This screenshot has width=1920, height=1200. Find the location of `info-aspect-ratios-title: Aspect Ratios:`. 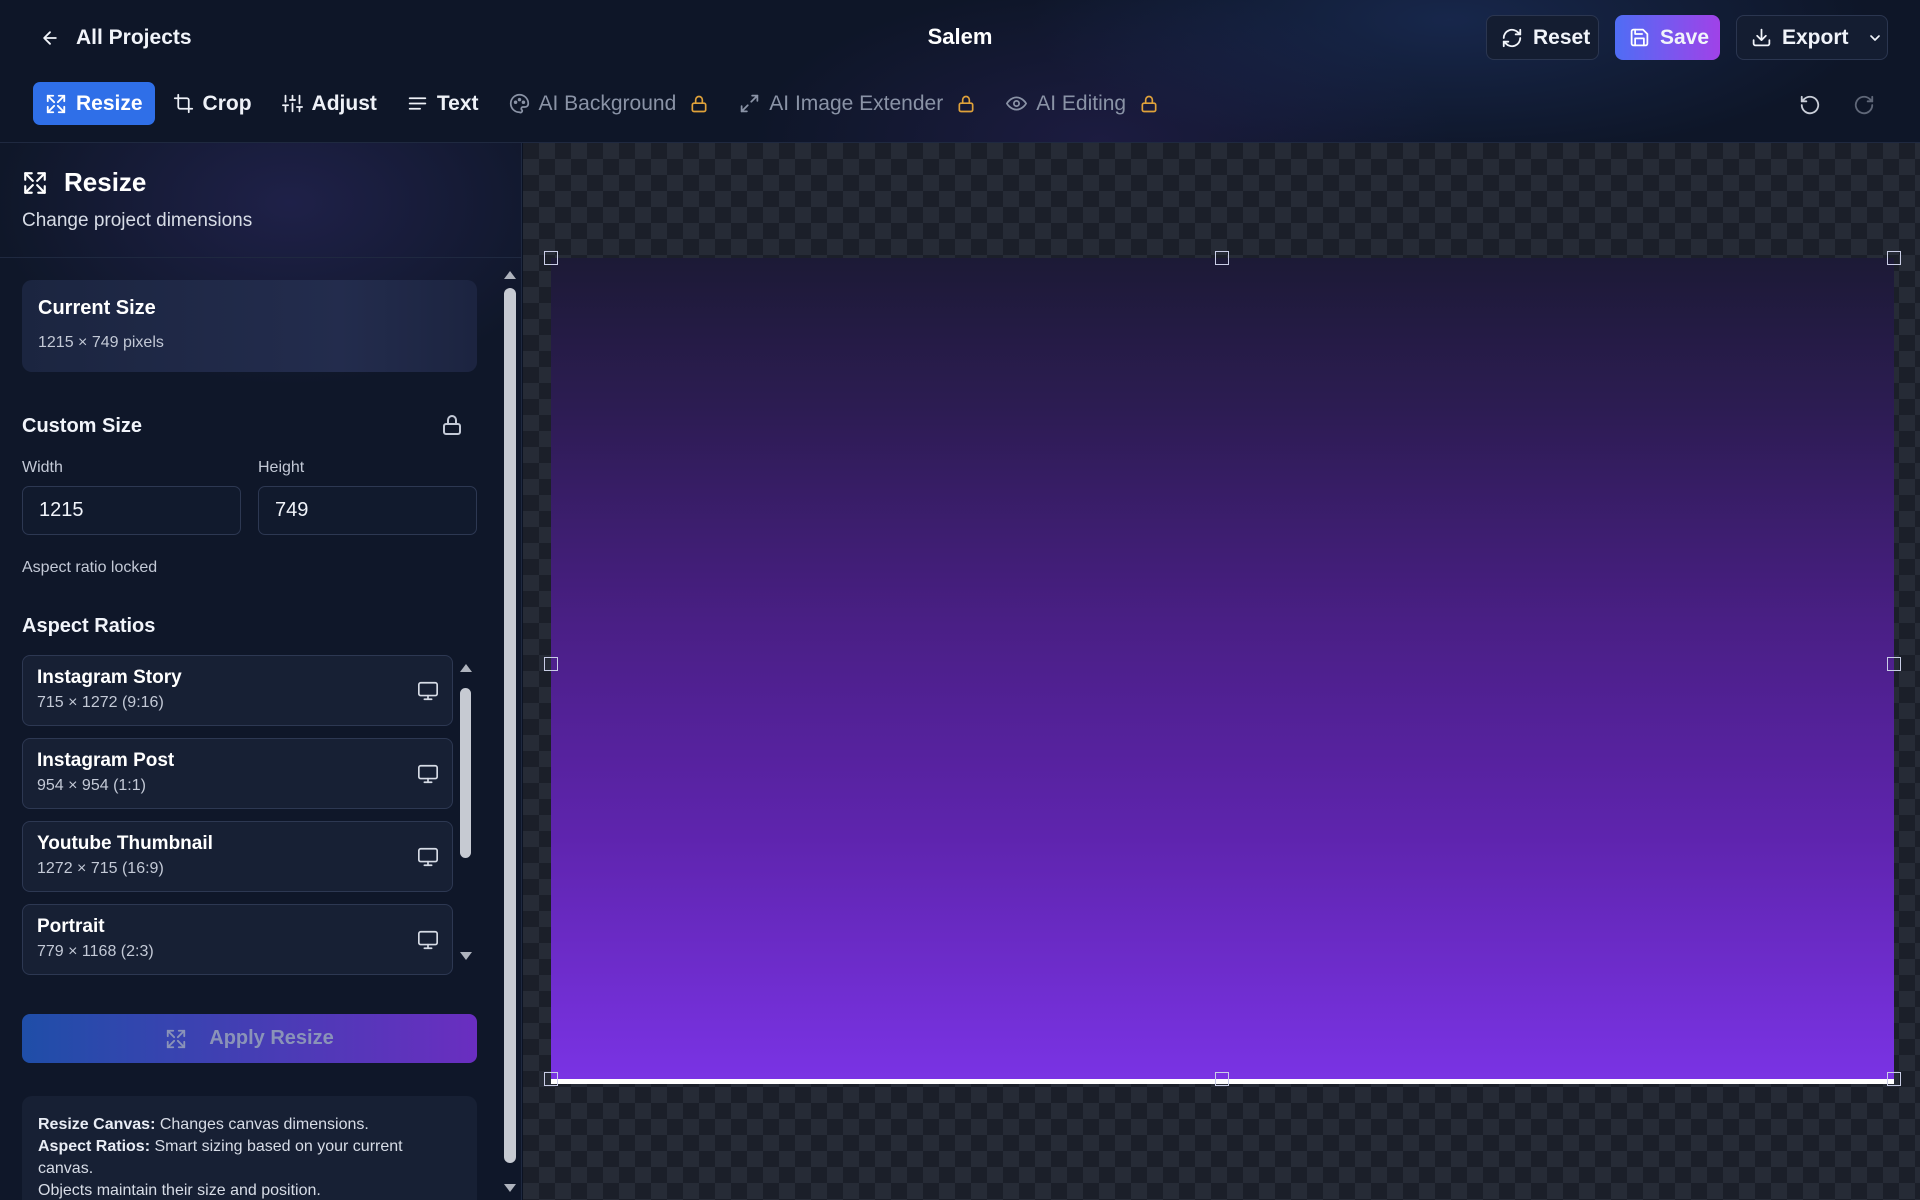

info-aspect-ratios-title: Aspect Ratios: is located at coordinates (94, 1146).